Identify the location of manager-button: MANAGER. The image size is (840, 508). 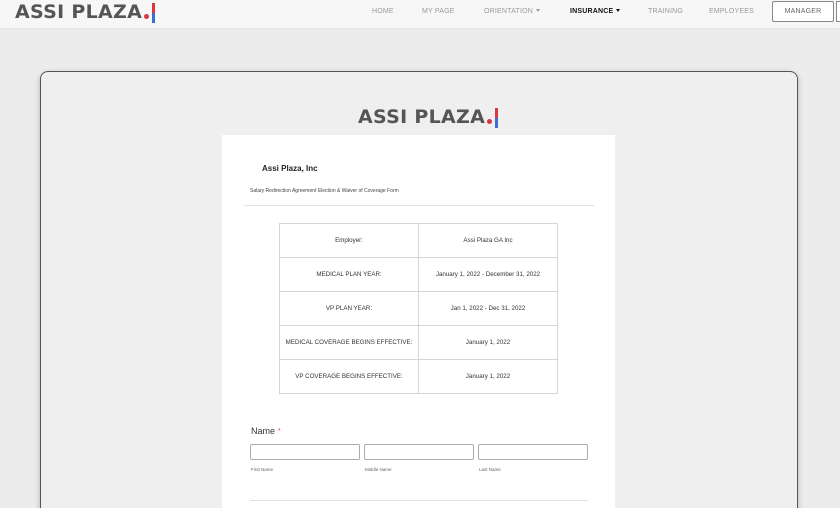
(803, 11).